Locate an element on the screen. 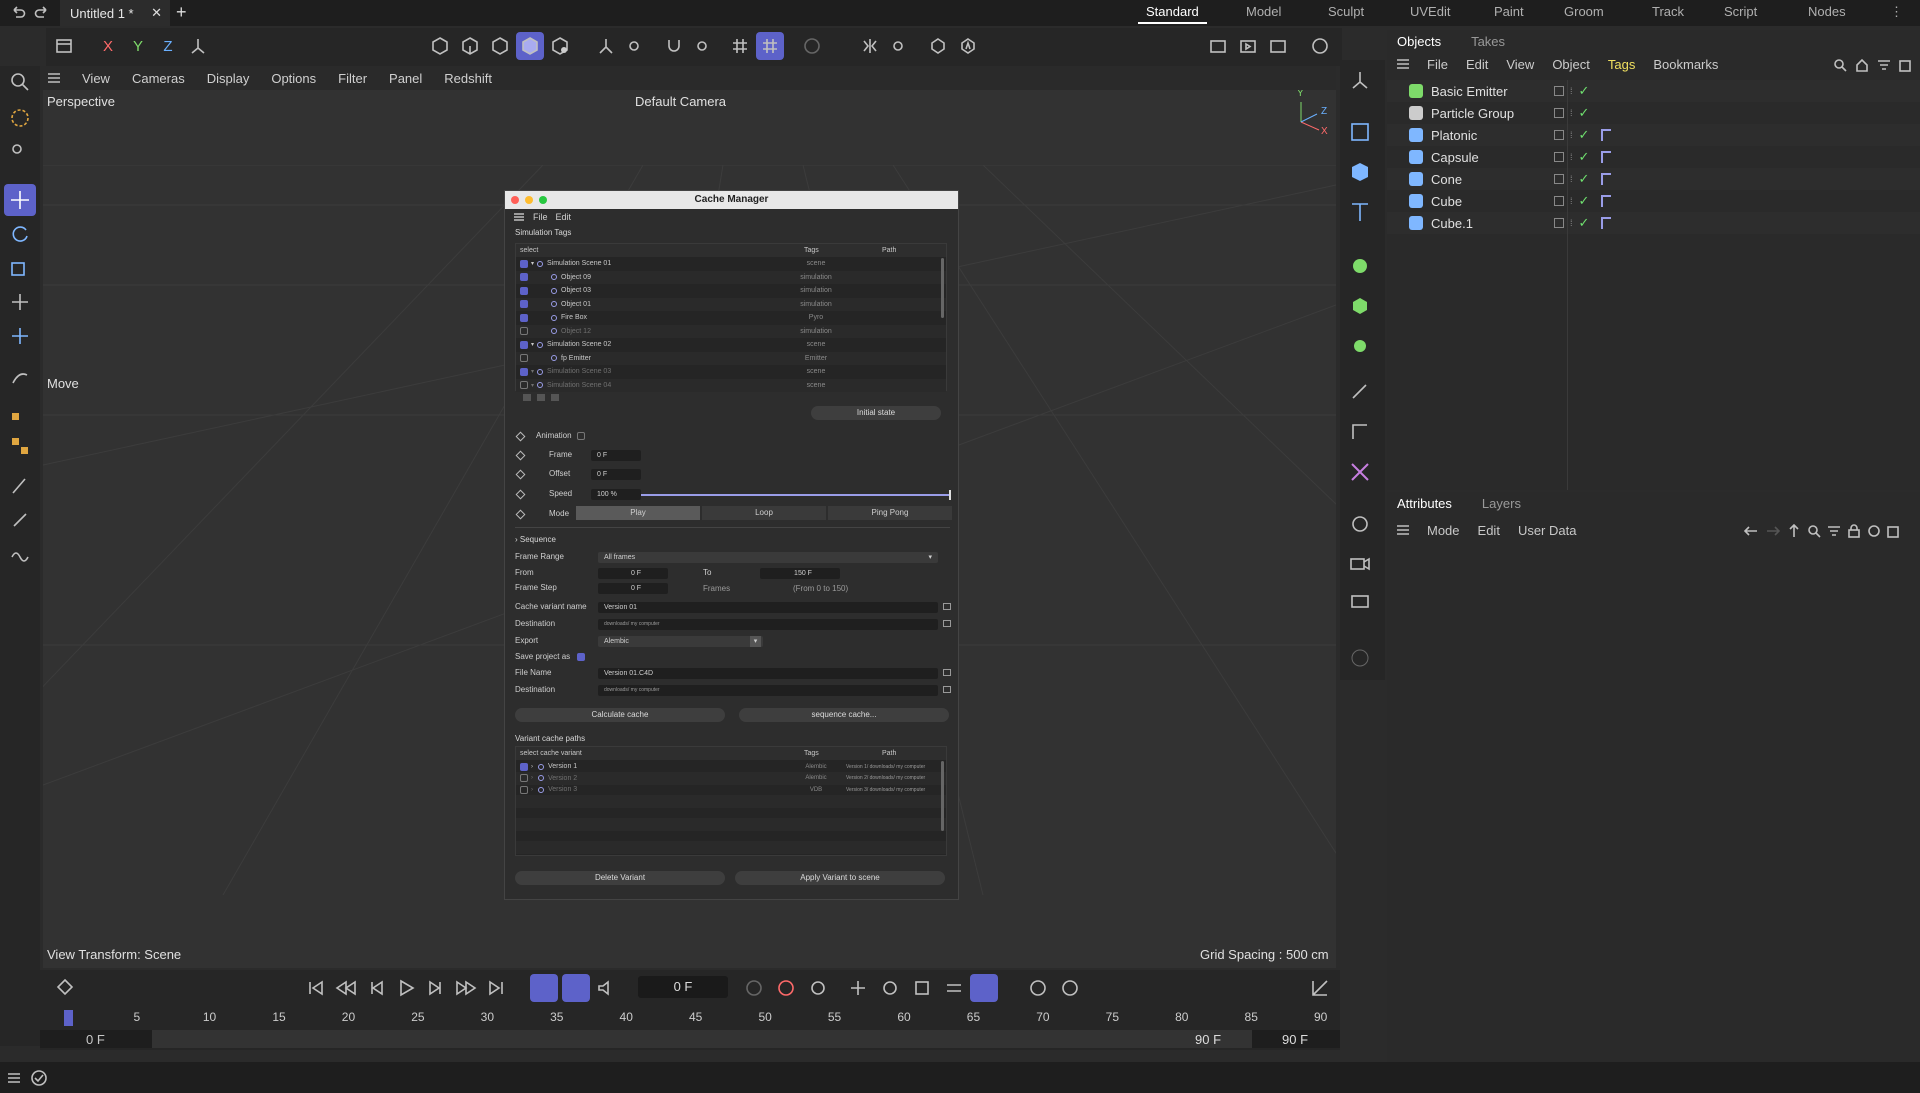 This screenshot has height=1093, width=1920. sequence-section: › Sequence is located at coordinates (535, 539).